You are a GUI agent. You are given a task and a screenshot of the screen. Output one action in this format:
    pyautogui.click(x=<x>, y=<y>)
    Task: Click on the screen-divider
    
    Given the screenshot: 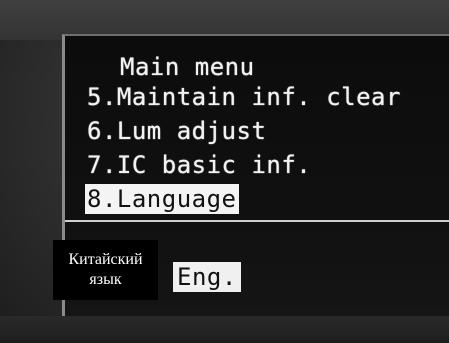 What is the action you would take?
    pyautogui.click(x=257, y=221)
    